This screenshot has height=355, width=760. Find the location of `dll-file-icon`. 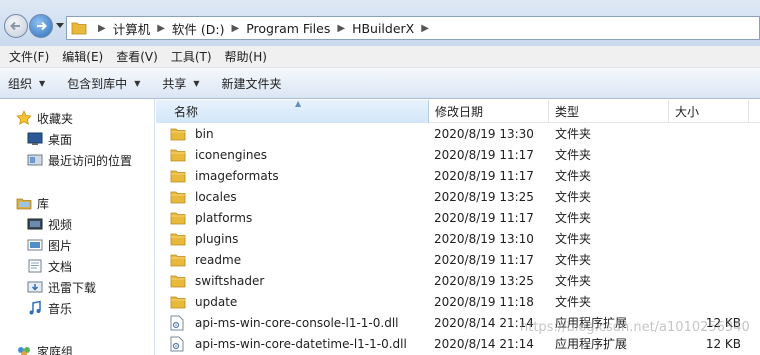

dll-file-icon is located at coordinates (178, 344).